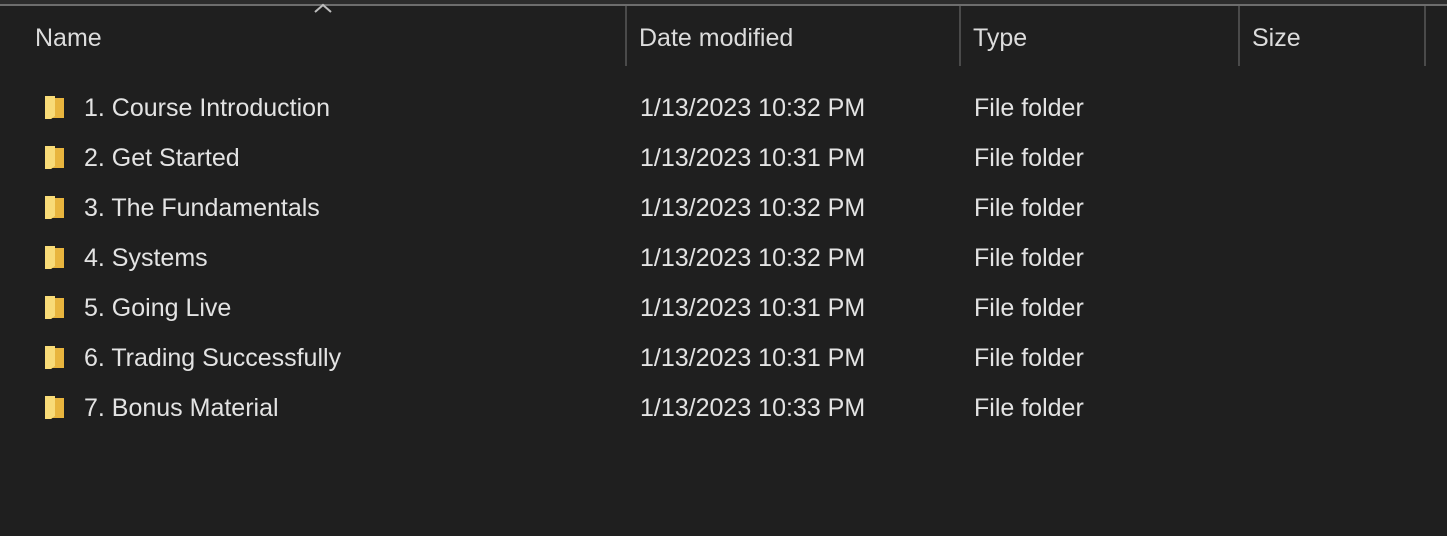 The height and width of the screenshot is (536, 1447). Describe the element at coordinates (1425, 36) in the screenshot. I see `column-resize-handle-size` at that location.